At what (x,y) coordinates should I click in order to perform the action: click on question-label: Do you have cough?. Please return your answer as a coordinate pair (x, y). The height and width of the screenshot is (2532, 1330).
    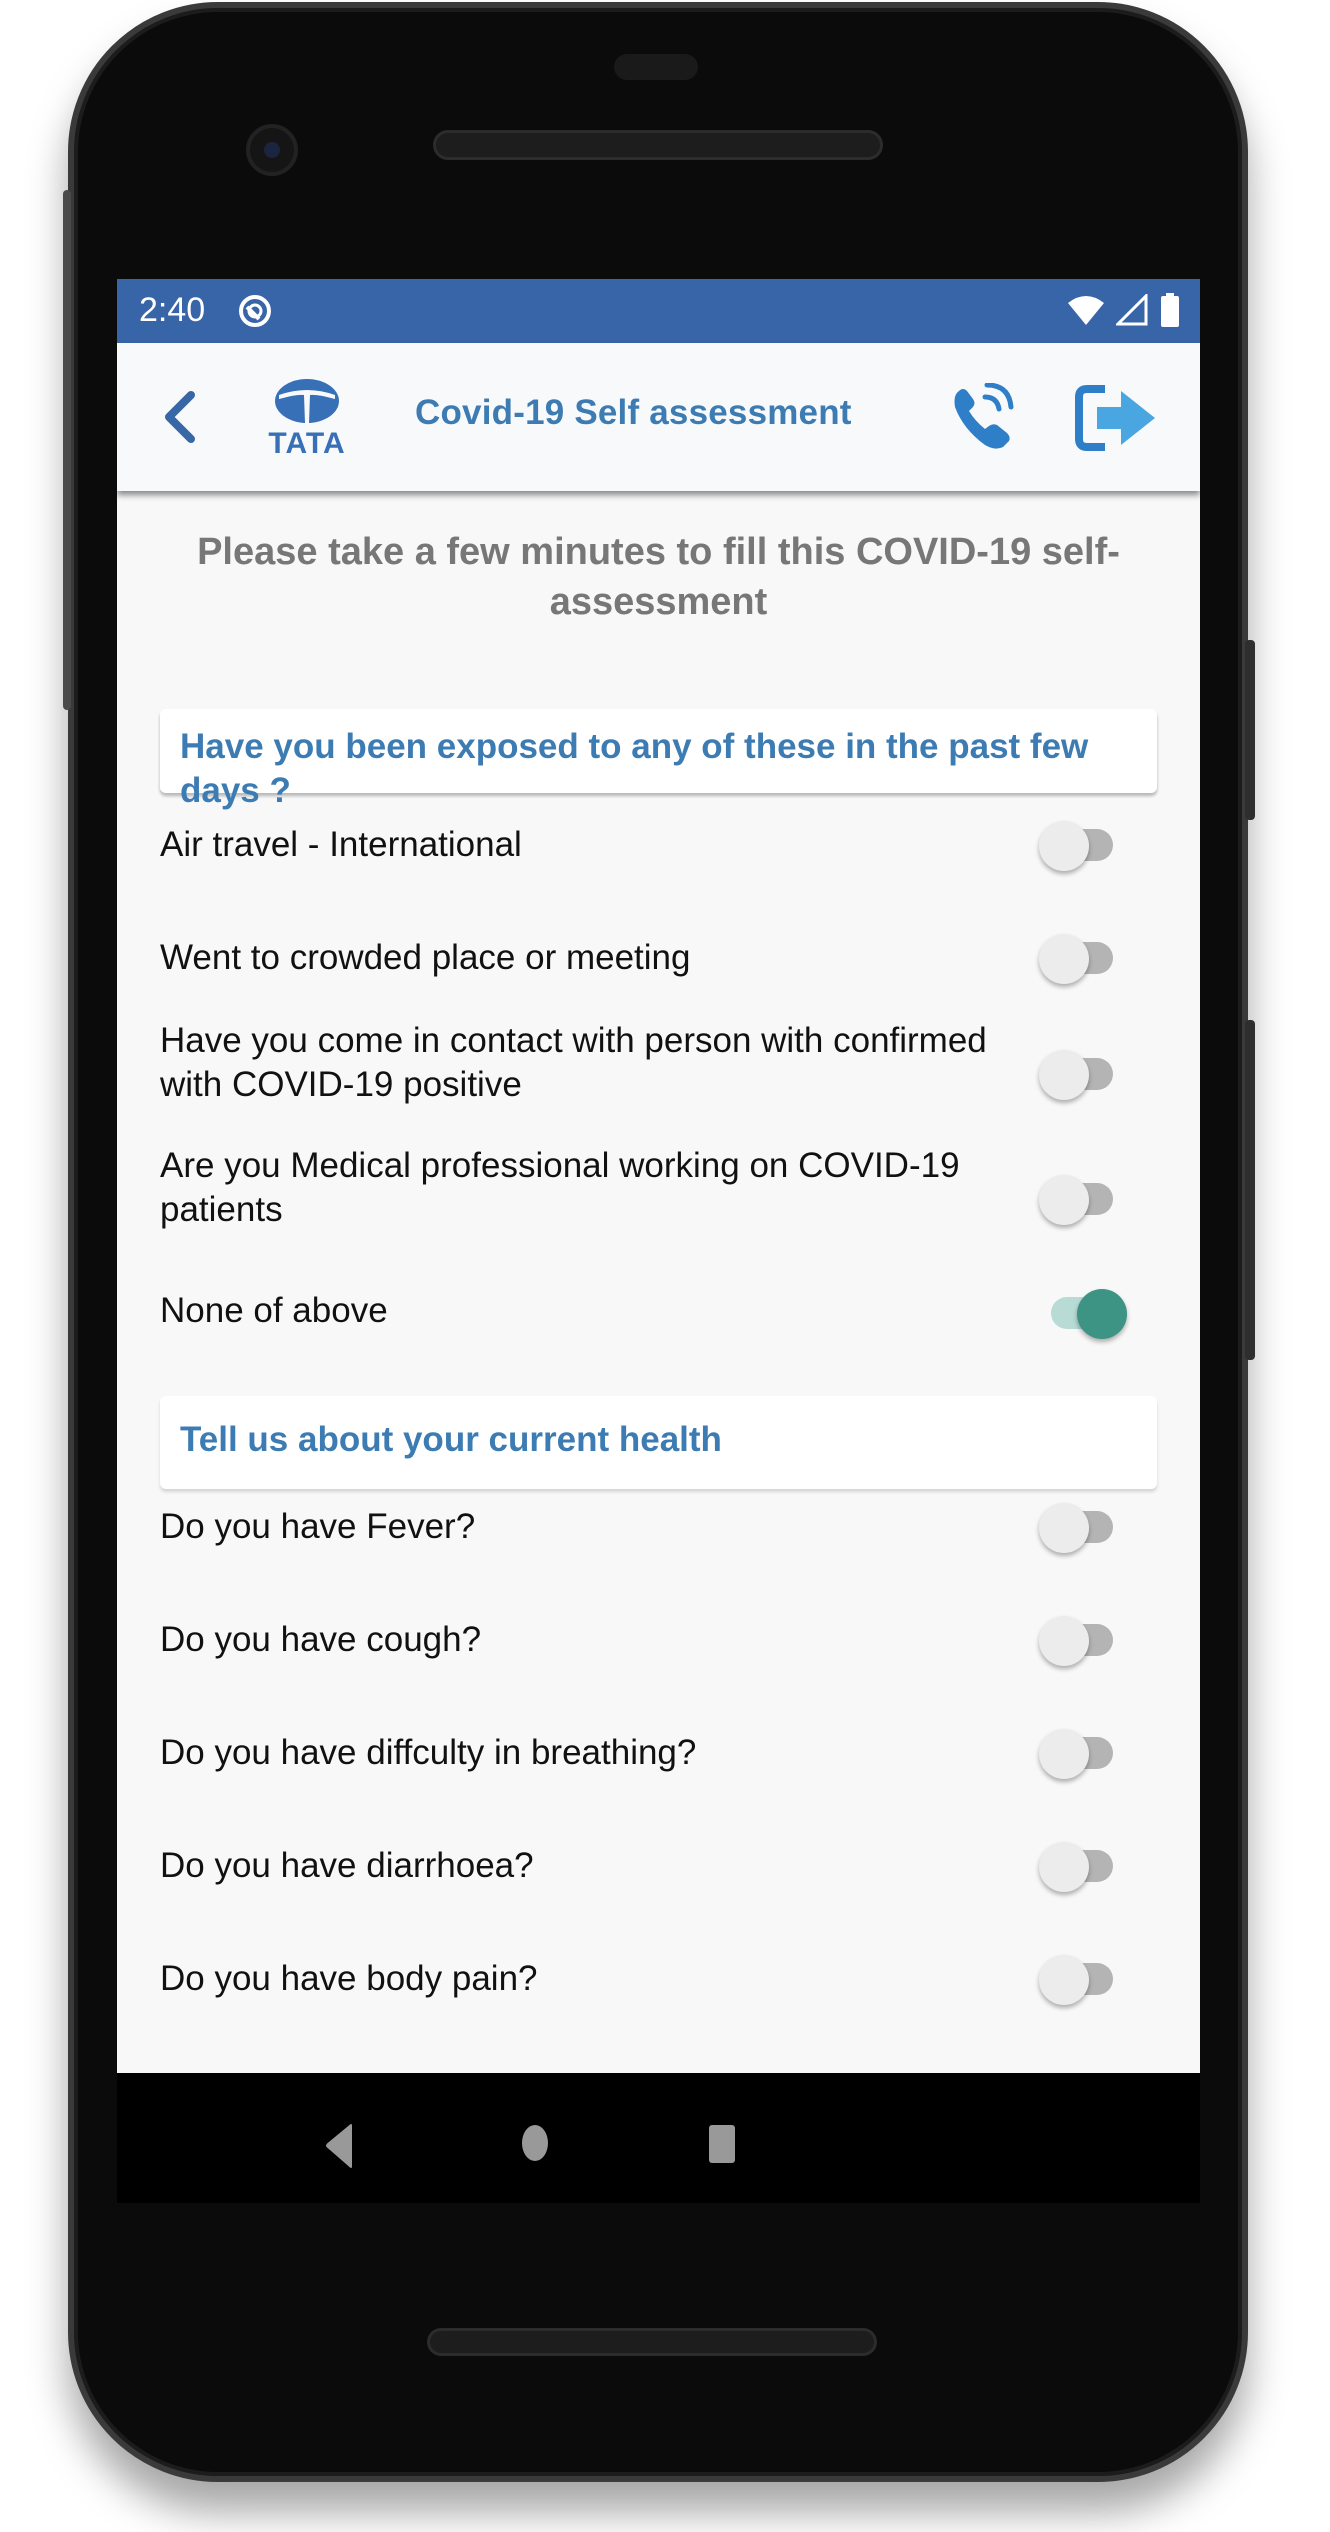
    Looking at the image, I should click on (321, 1639).